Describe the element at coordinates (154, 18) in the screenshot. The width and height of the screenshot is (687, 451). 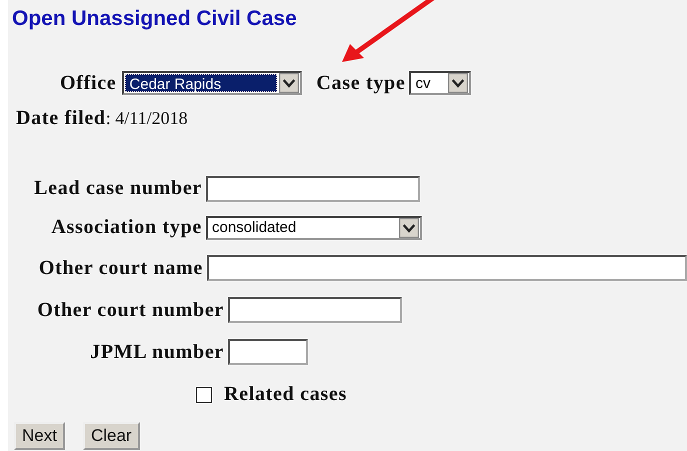
I see `page-title: Open Unassigned Civil Case` at that location.